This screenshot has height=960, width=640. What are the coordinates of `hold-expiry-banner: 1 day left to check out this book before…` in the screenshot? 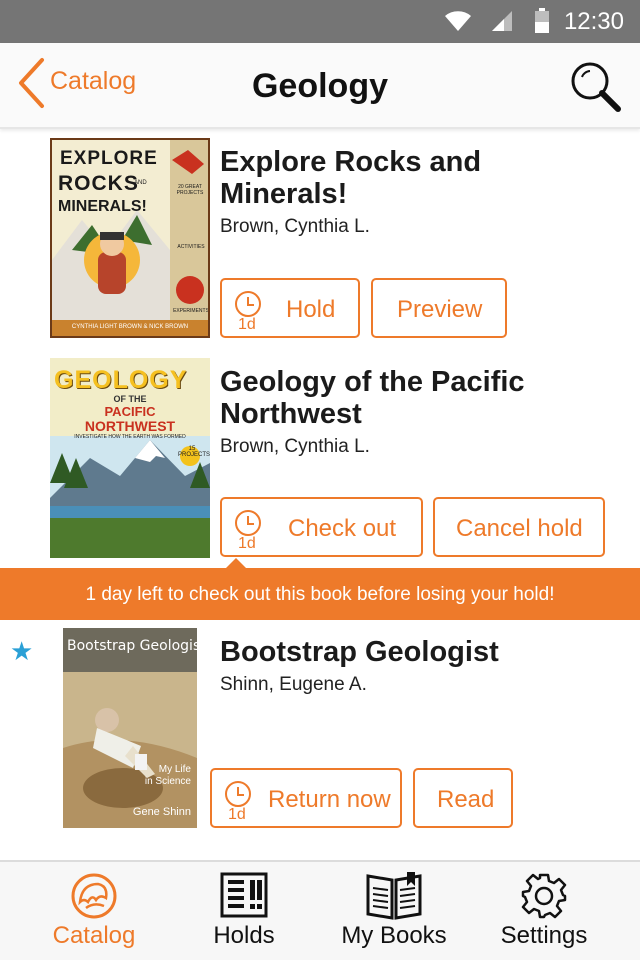 It's located at (320, 589).